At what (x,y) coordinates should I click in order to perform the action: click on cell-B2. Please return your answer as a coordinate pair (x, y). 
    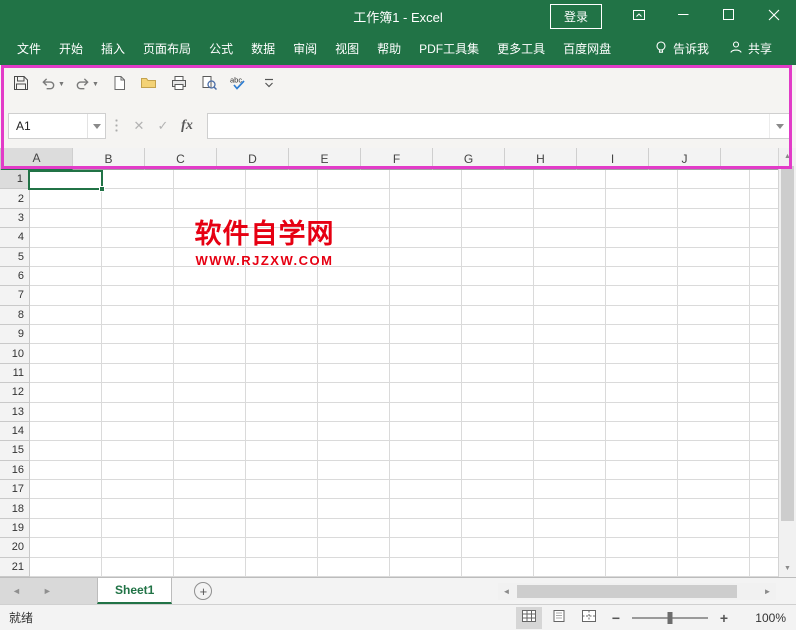
    Looking at the image, I should click on (138, 199).